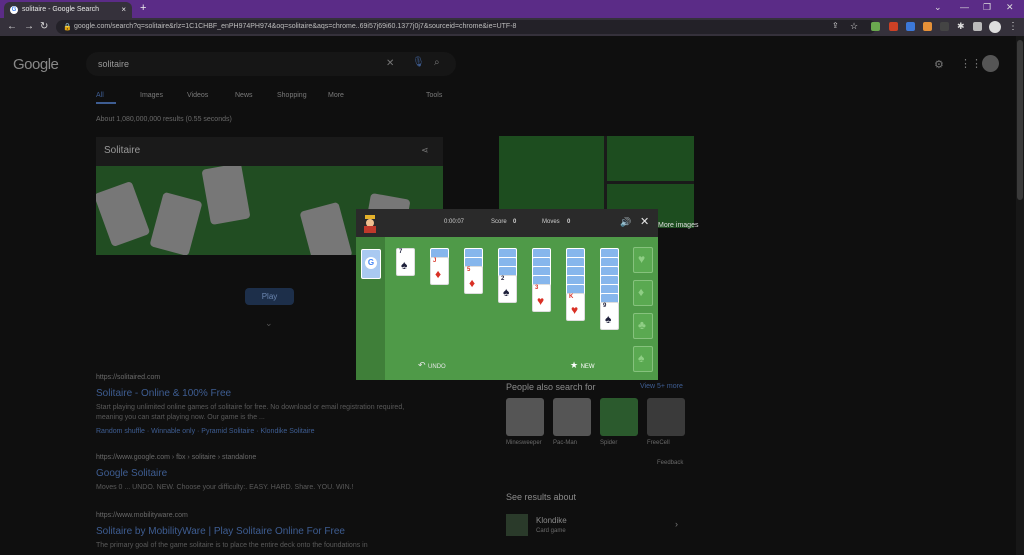  I want to click on menu-icon: ⋮, so click(1013, 26).